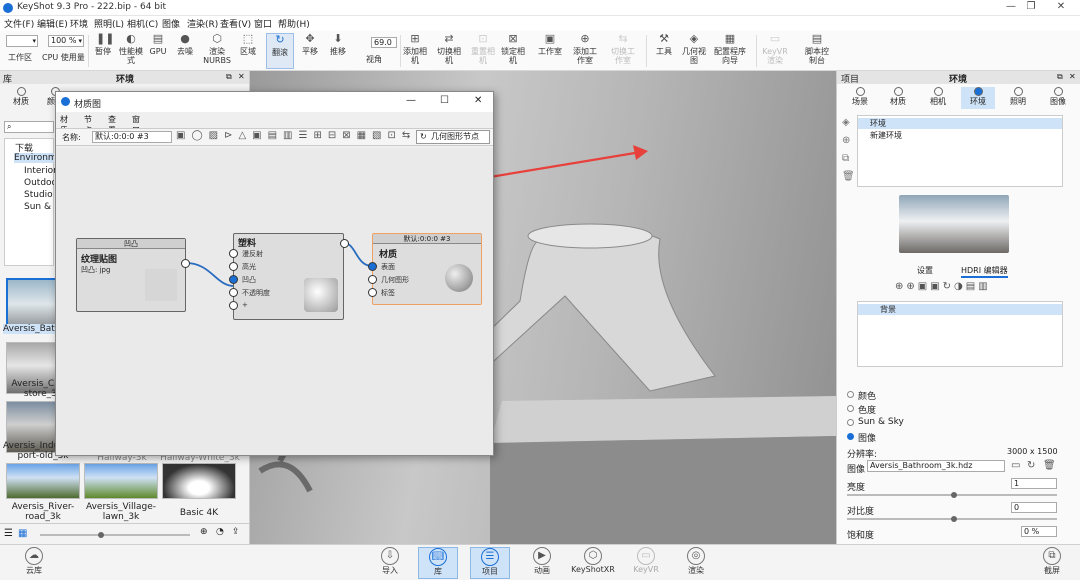  I want to click on upload-icon: ⇪, so click(236, 532).